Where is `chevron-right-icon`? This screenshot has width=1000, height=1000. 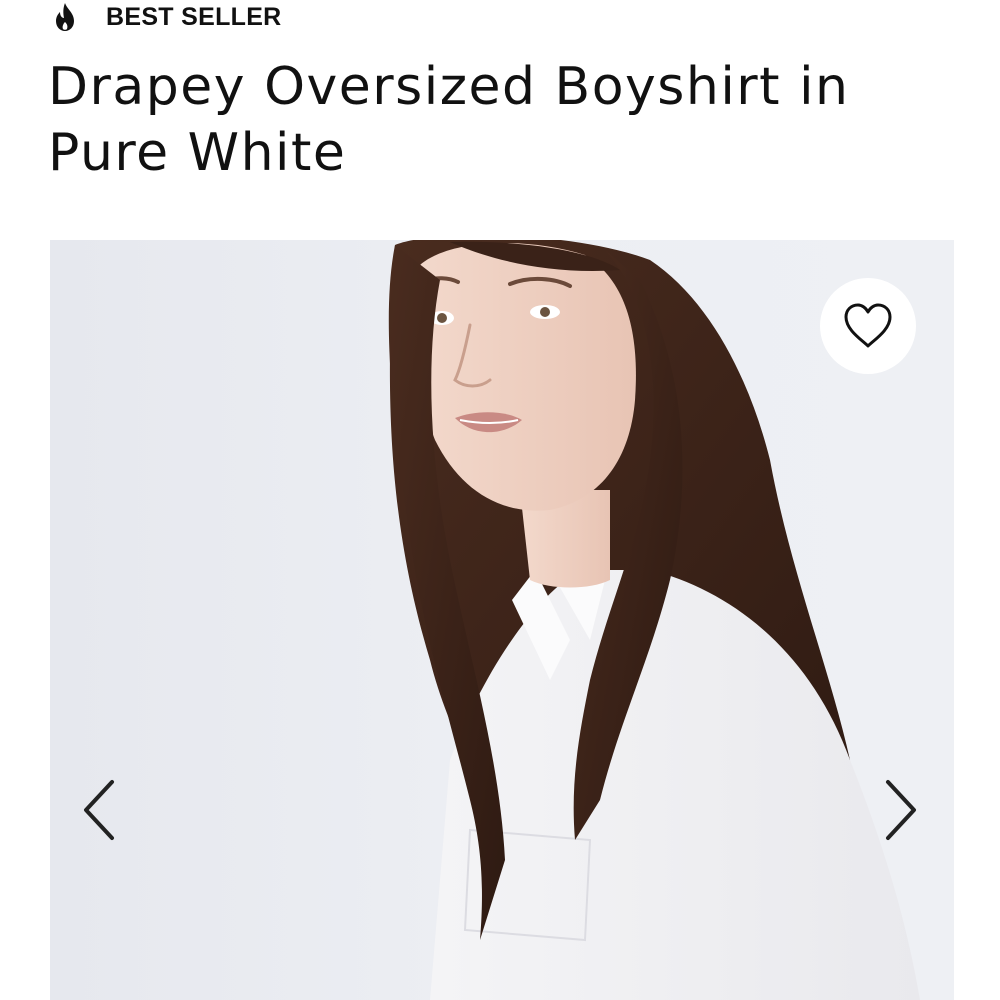
chevron-right-icon is located at coordinates (901, 810).